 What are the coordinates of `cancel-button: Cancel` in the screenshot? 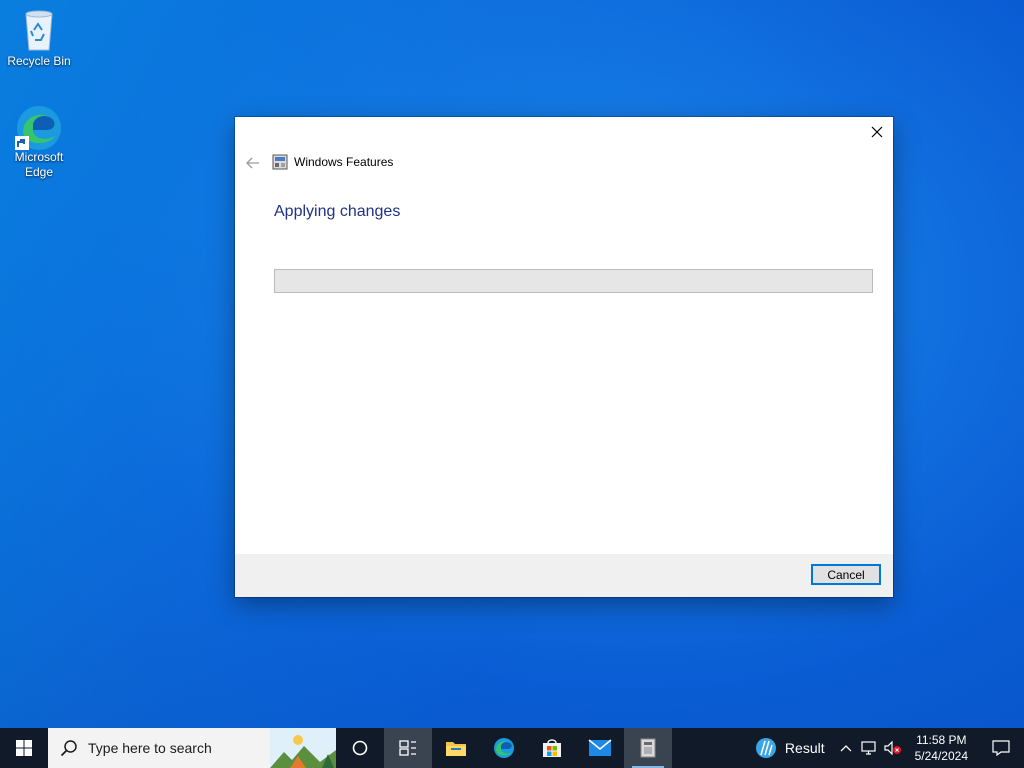 It's located at (846, 574).